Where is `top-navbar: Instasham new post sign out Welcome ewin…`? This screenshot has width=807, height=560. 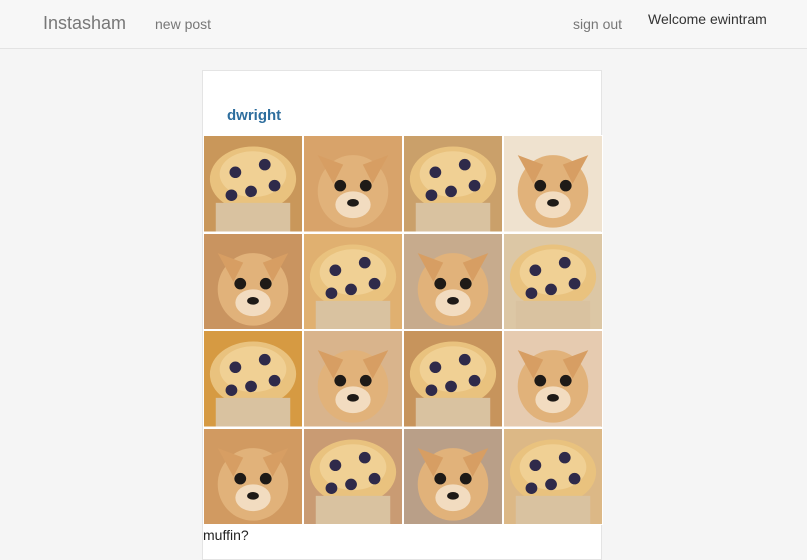
top-navbar: Instasham new post sign out Welcome ewin… is located at coordinates (403, 24).